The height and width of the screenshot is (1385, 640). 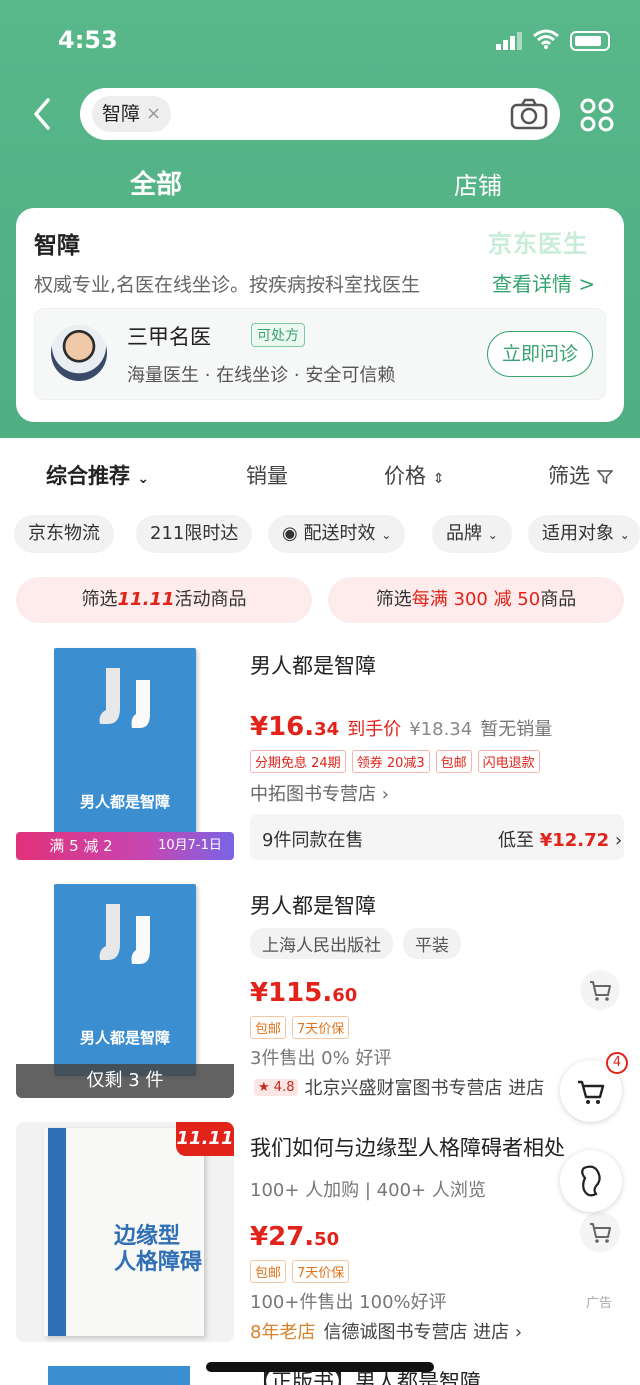 I want to click on sales-info: 100+件售出 100%好评, so click(x=348, y=1302).